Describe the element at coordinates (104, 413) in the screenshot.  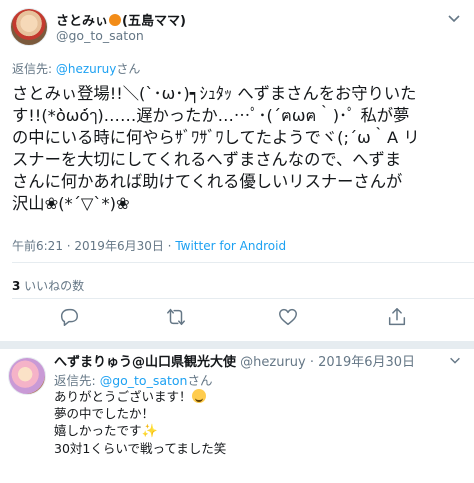
I see `reply-text-line: 夢の中でしたか！` at that location.